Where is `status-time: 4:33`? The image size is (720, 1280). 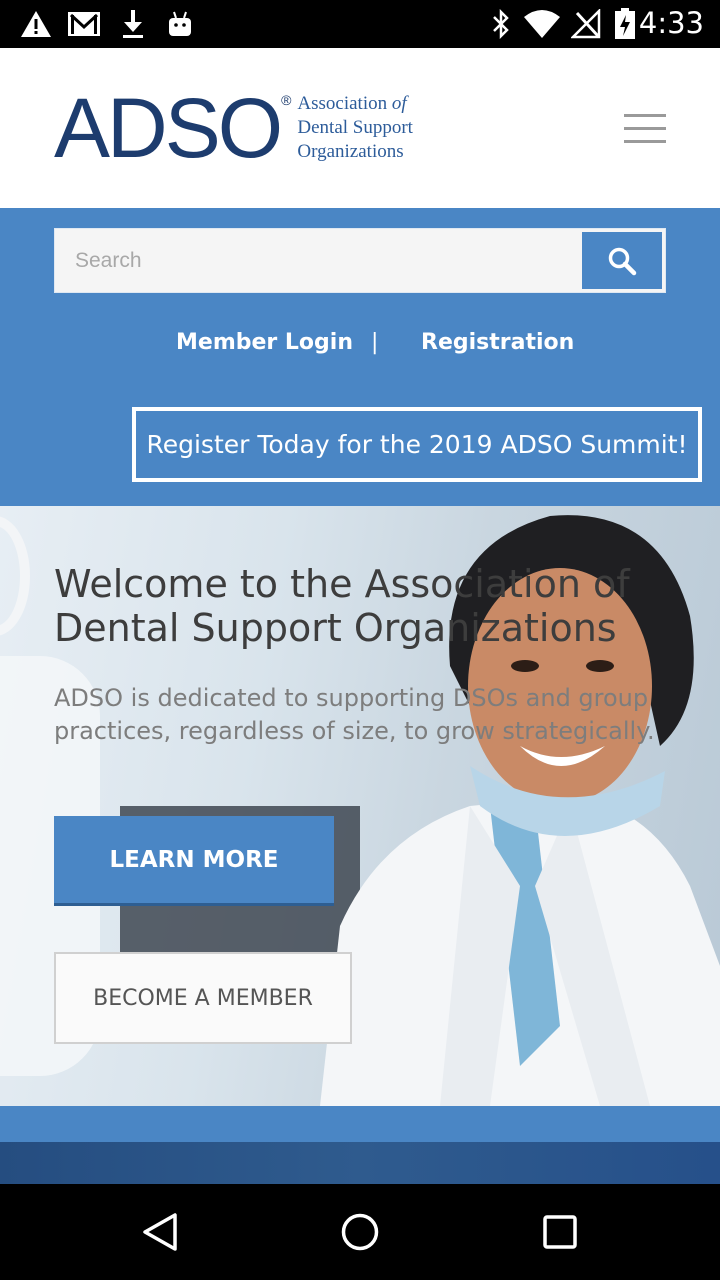
status-time: 4:33 is located at coordinates (671, 23).